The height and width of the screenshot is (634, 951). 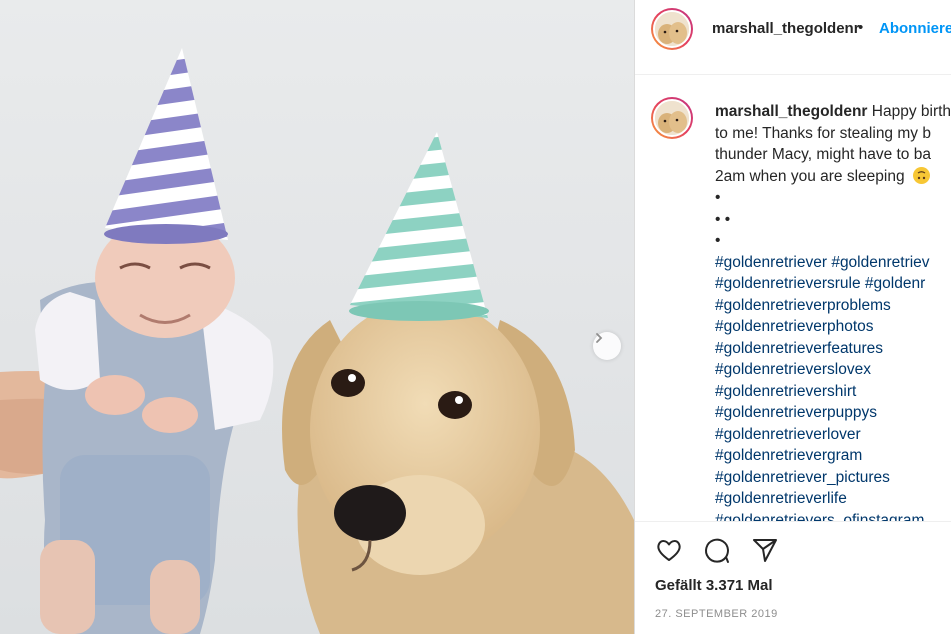 What do you see at coordinates (669, 552) in the screenshot?
I see `heart-icon` at bounding box center [669, 552].